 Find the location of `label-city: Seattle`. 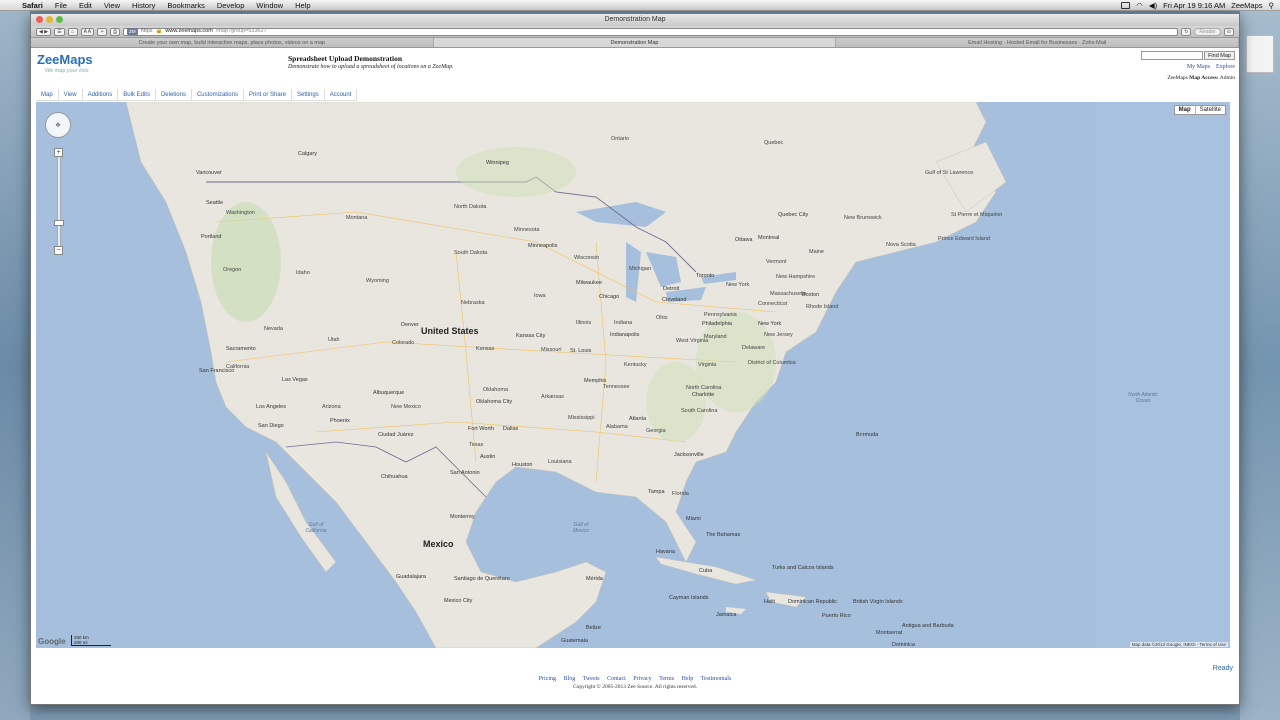

label-city: Seattle is located at coordinates (215, 203).